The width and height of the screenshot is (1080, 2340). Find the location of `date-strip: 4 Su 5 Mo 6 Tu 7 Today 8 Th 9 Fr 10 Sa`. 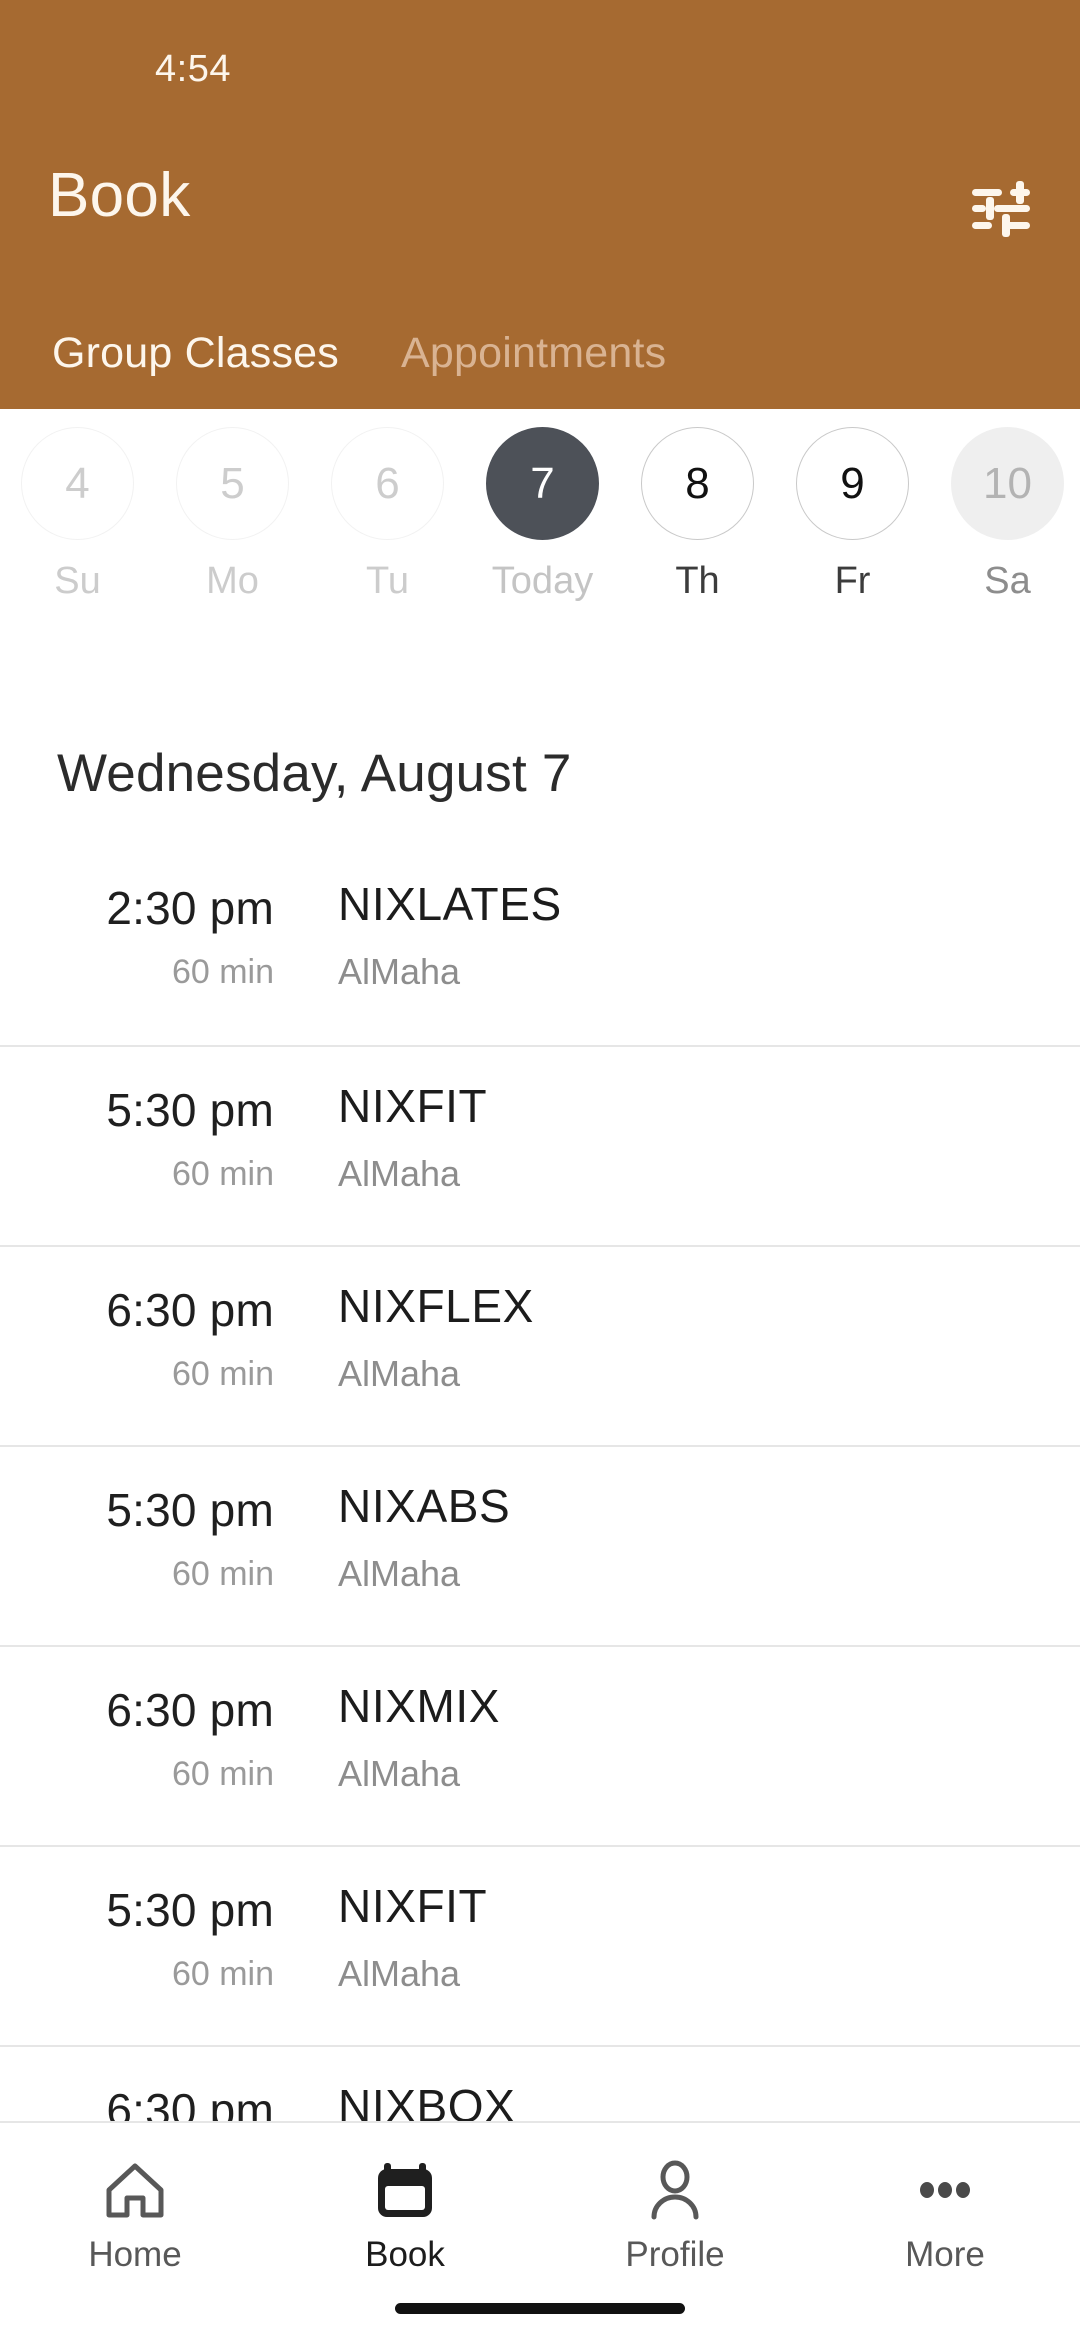

date-strip: 4 Su 5 Mo 6 Tu 7 Today 8 Th 9 Fr 10 Sa is located at coordinates (540, 549).